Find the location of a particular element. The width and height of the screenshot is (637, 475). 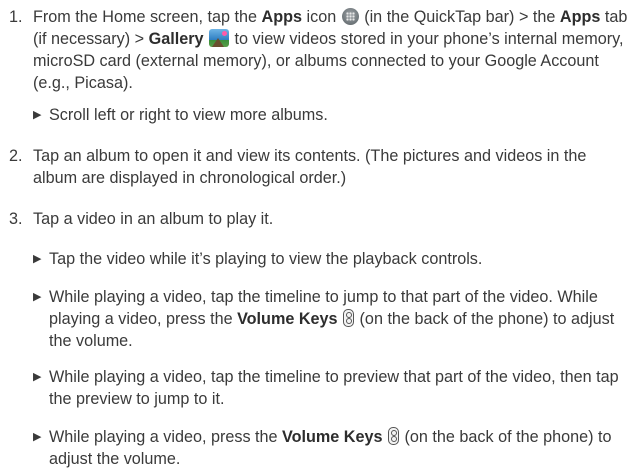

step-number: 3. is located at coordinates (16, 219).